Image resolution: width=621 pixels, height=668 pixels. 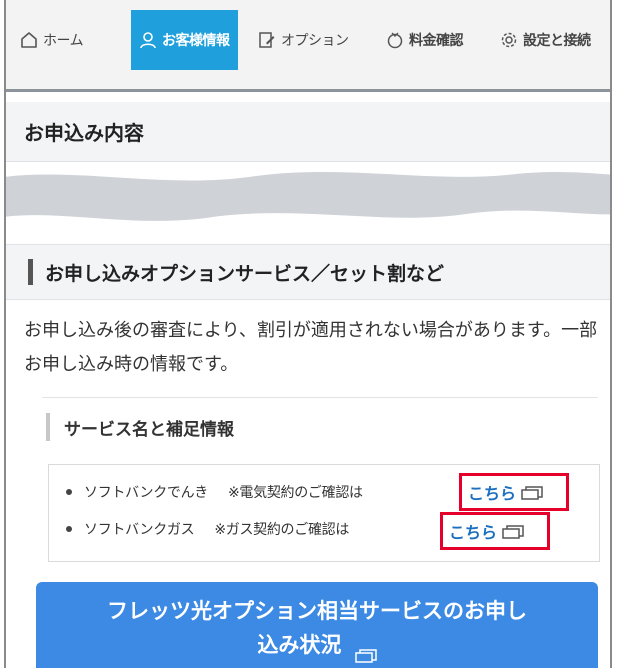 What do you see at coordinates (63, 41) in the screenshot?
I see `tab-home-label: ホーム` at bounding box center [63, 41].